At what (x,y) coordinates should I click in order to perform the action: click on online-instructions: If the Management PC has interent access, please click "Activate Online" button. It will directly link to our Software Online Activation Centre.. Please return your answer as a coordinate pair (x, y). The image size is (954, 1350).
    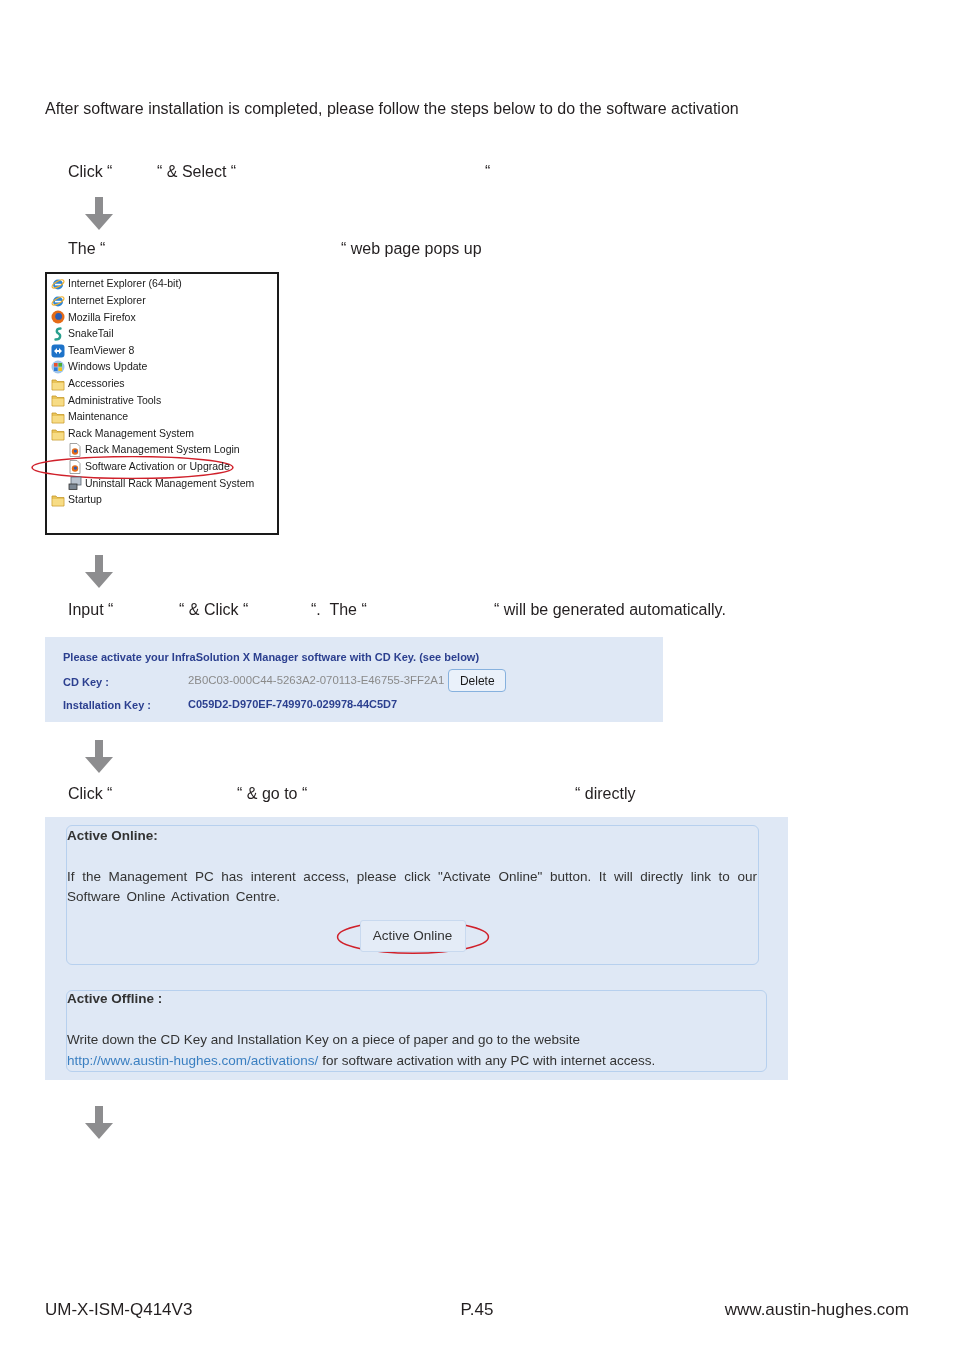
    Looking at the image, I should click on (412, 887).